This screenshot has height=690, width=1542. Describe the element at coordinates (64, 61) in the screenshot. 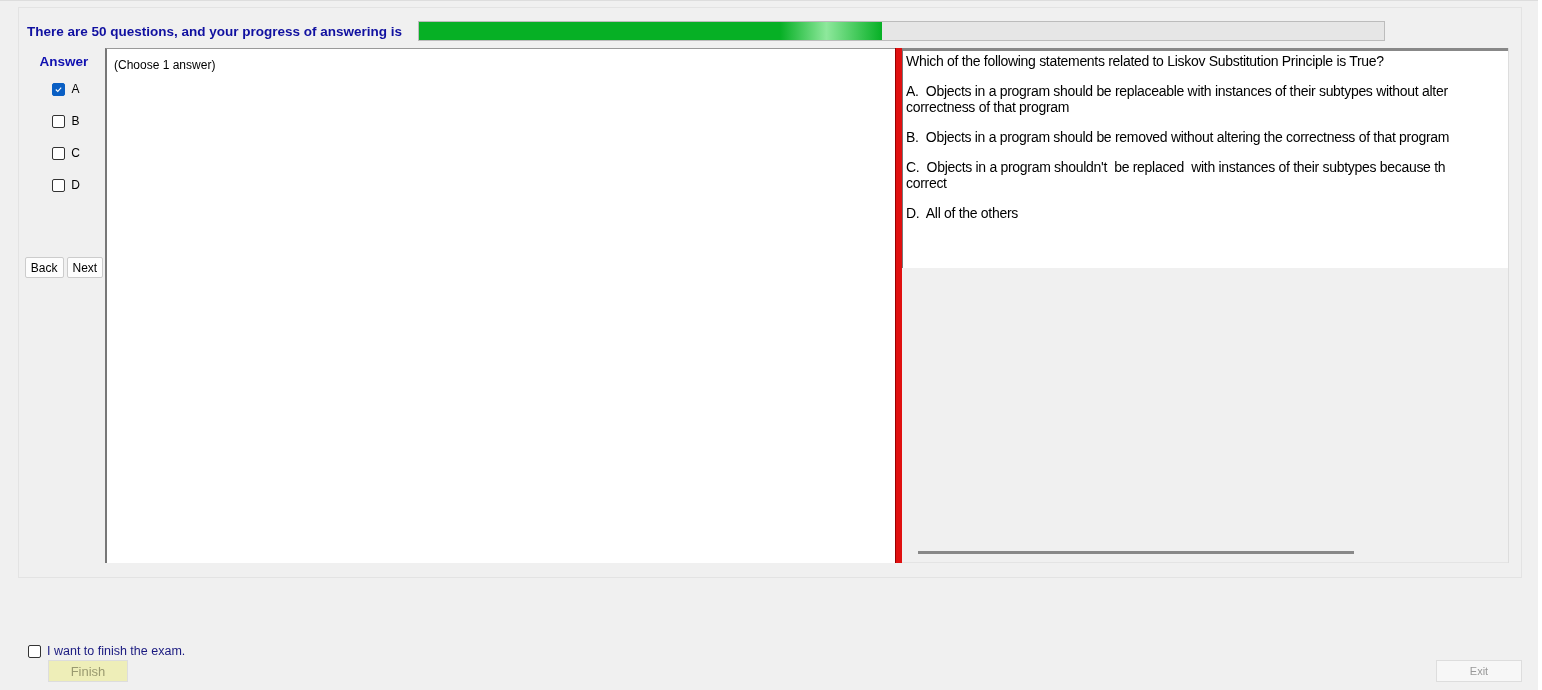

I see `answer-heading: Answer` at that location.